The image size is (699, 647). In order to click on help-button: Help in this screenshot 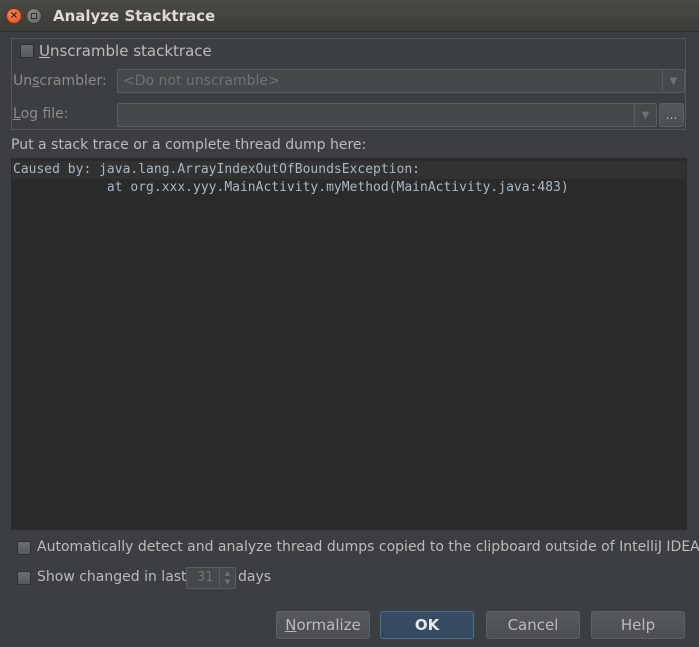, I will do `click(638, 625)`.